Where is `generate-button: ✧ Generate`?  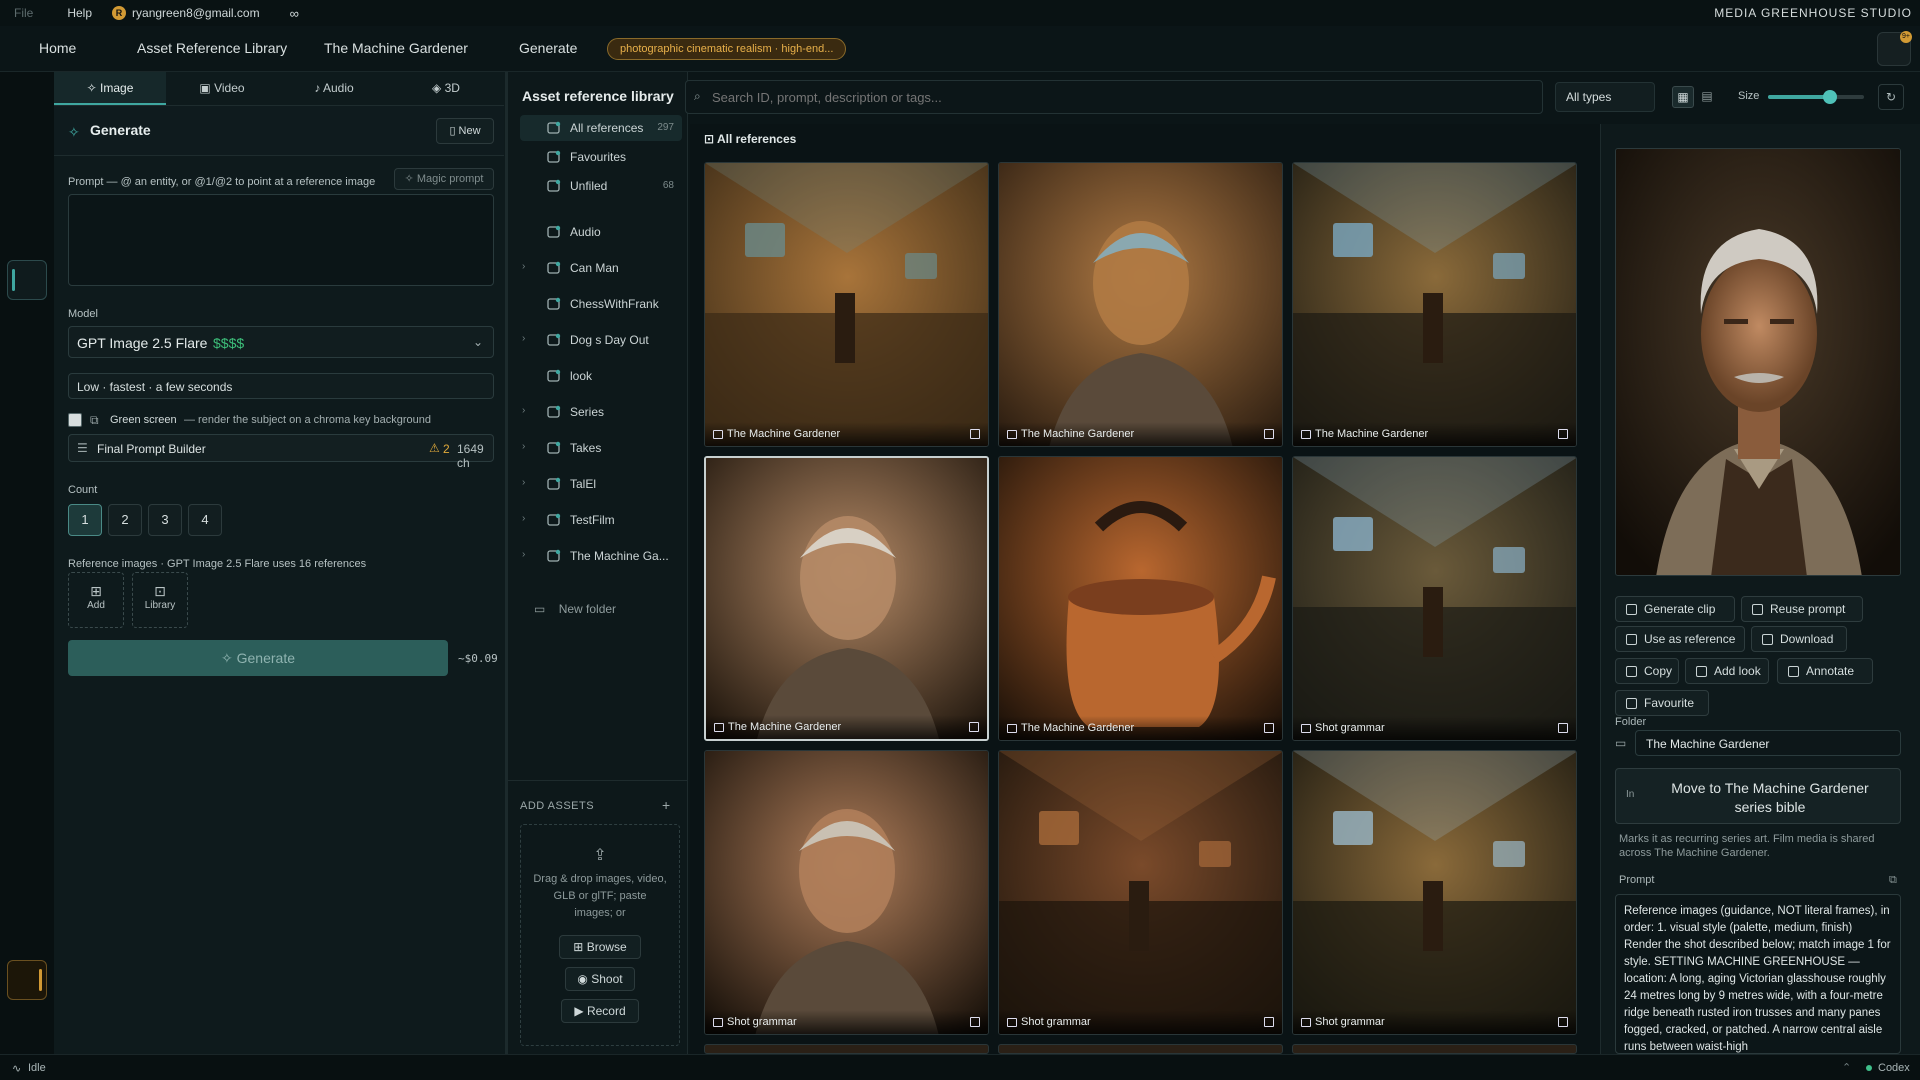
generate-button: ✧ Generate is located at coordinates (258, 658).